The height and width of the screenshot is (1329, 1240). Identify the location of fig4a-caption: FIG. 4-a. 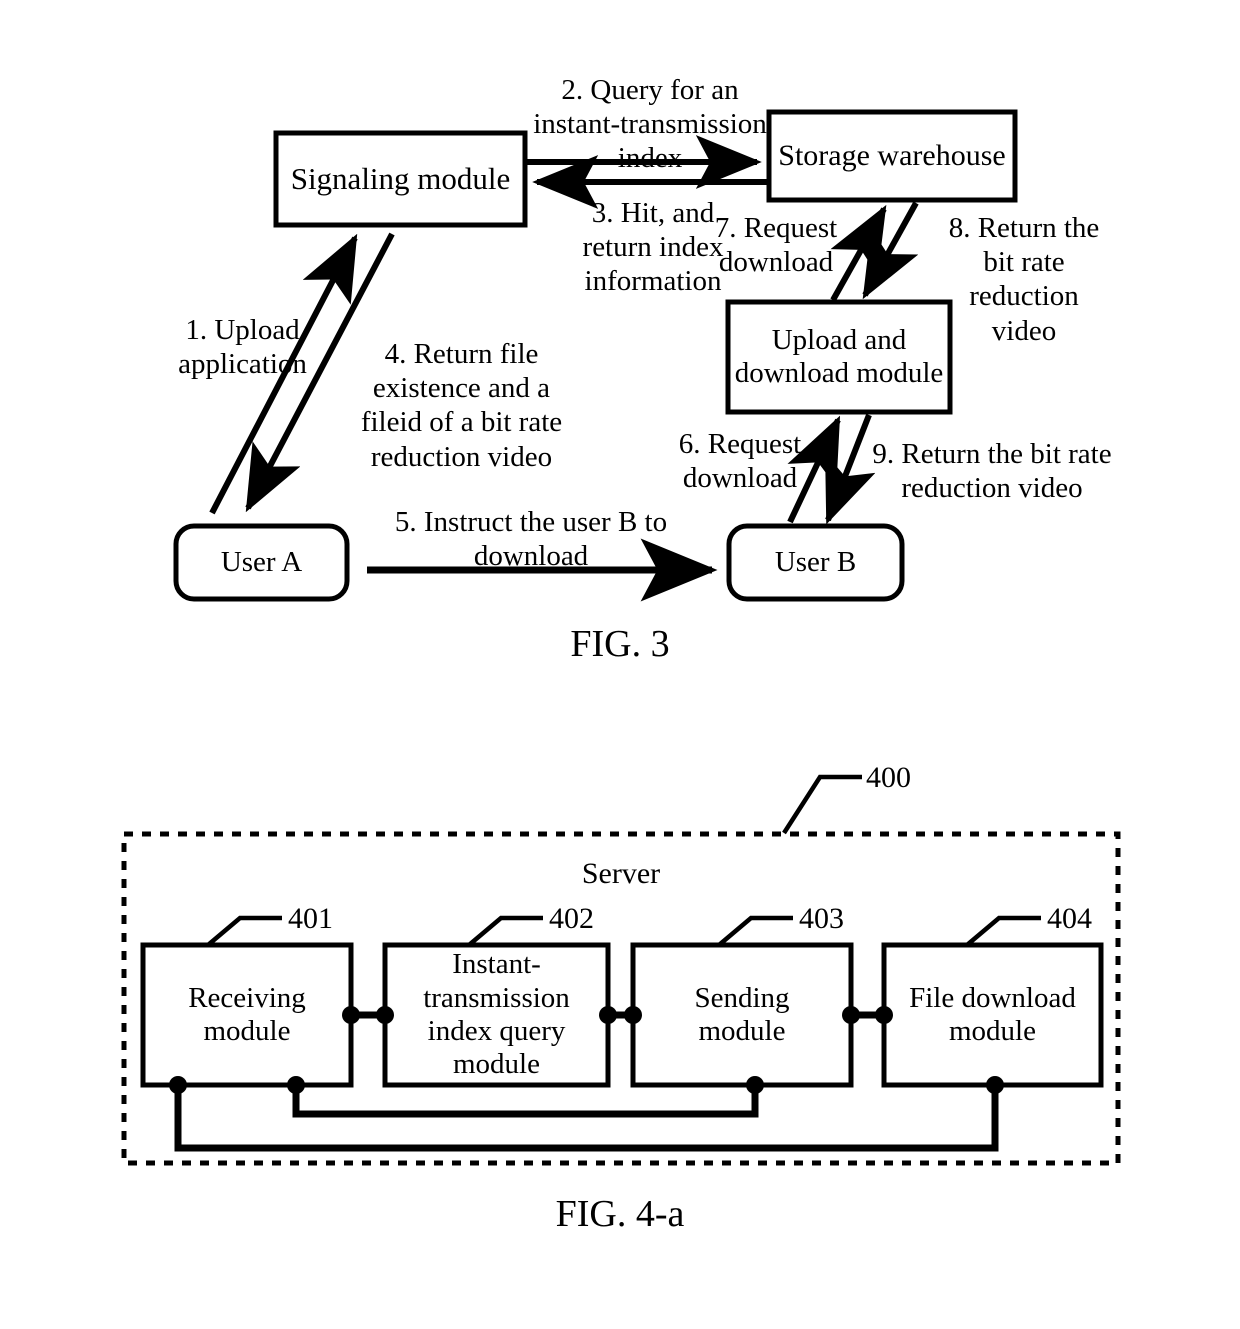
(620, 1214).